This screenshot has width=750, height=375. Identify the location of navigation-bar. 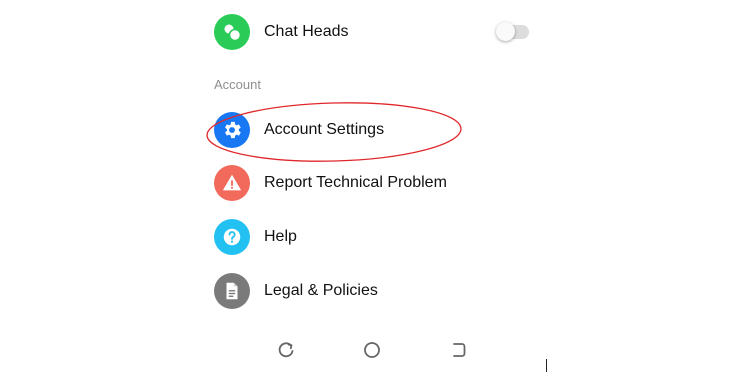
(375, 349).